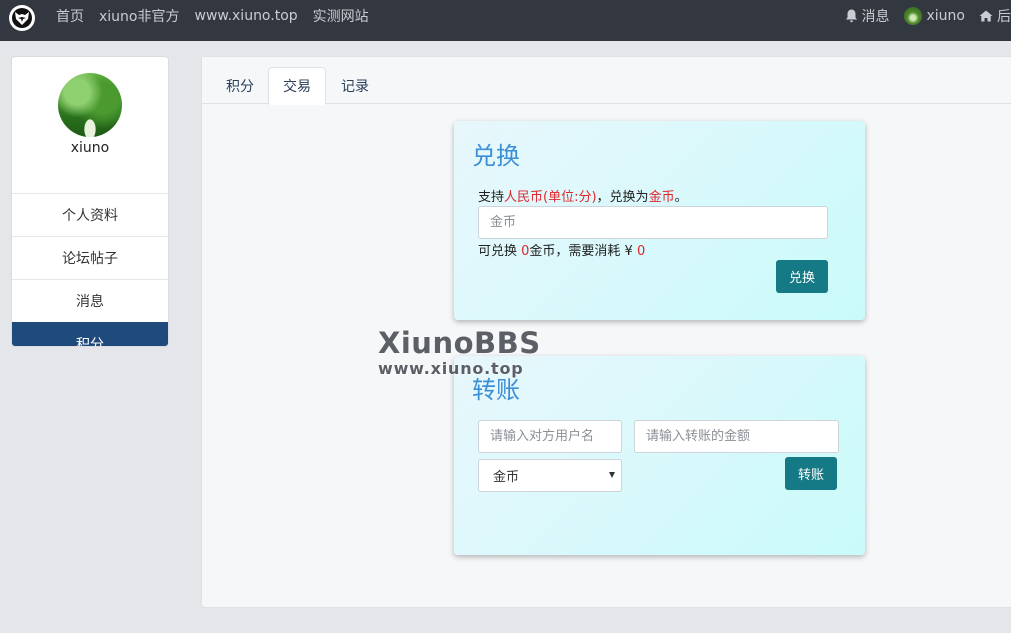 The width and height of the screenshot is (1011, 633). Describe the element at coordinates (550, 475) in the screenshot. I see `currency-select: 金币` at that location.